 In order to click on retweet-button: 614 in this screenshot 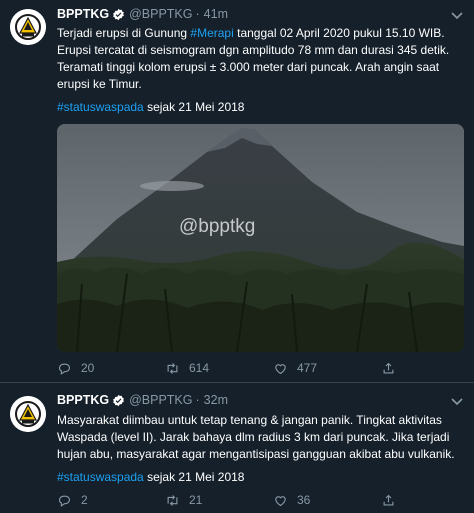, I will do `click(187, 368)`.